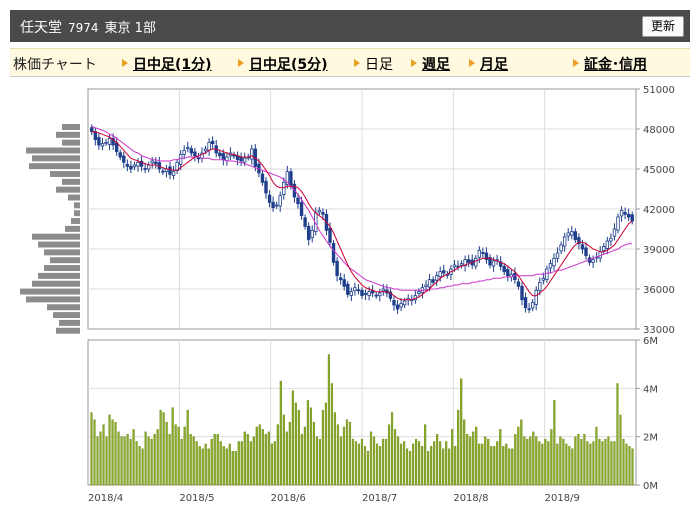 This screenshot has height=525, width=700. I want to click on x-tick-label: 2018/4, so click(105, 498).